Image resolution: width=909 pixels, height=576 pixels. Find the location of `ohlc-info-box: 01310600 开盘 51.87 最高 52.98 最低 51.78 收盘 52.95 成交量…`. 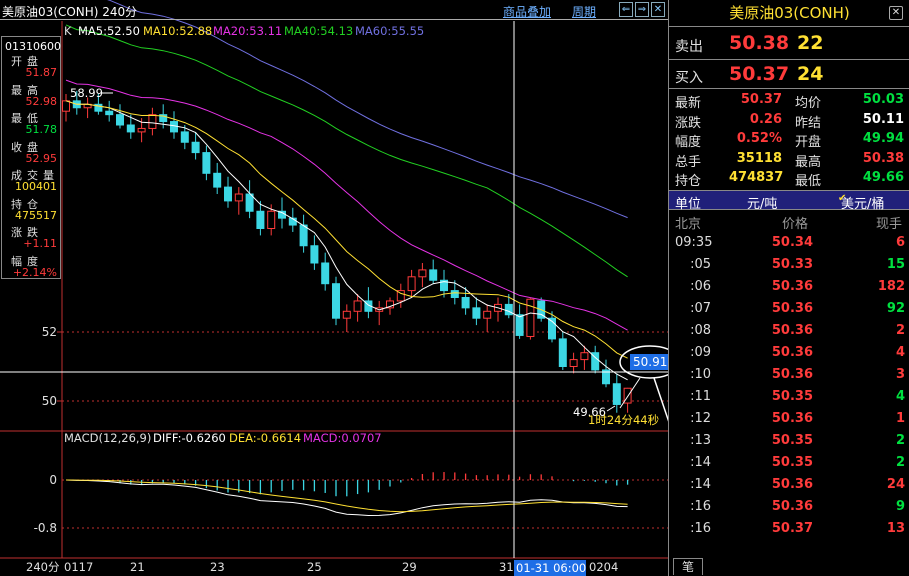

ohlc-info-box: 01310600 开盘 51.87 最高 52.98 最低 51.78 收盘 52.95 成交量… is located at coordinates (31, 157).